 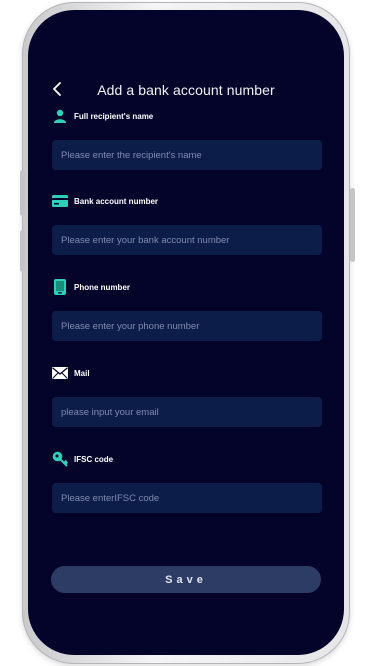 I want to click on page-title: Add a bank account number, so click(x=186, y=90).